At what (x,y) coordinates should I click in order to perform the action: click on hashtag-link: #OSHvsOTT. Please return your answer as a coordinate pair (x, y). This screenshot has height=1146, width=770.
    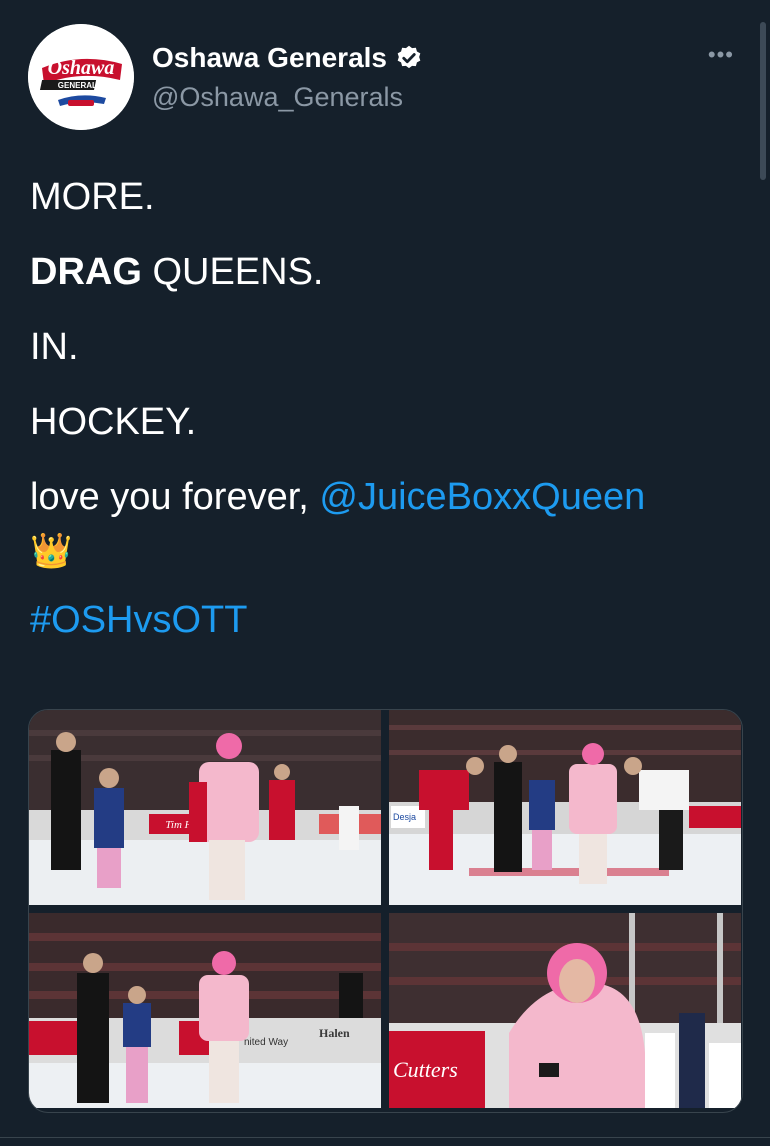
    Looking at the image, I should click on (385, 620).